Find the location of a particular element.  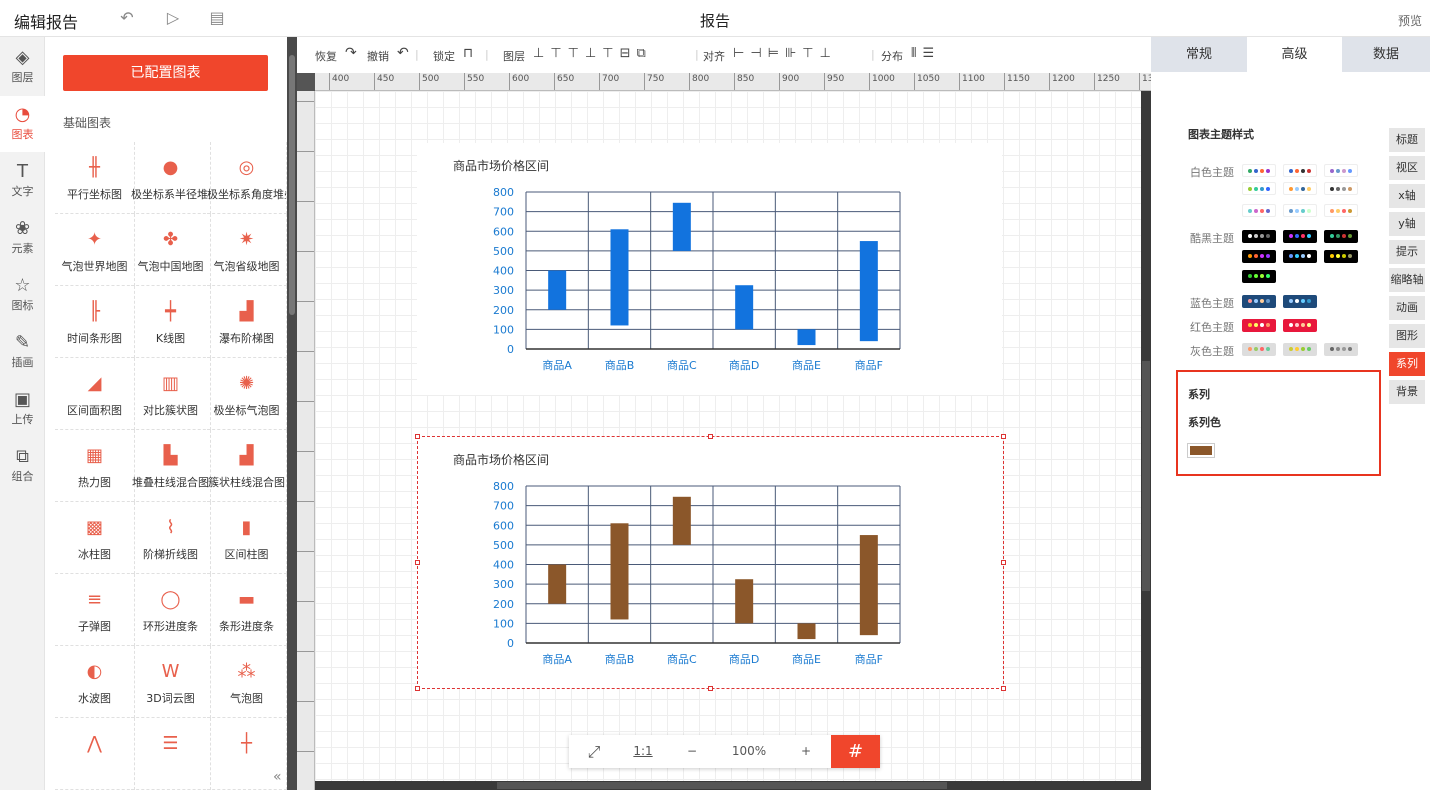

side-tab-3: y轴 is located at coordinates (1407, 224).